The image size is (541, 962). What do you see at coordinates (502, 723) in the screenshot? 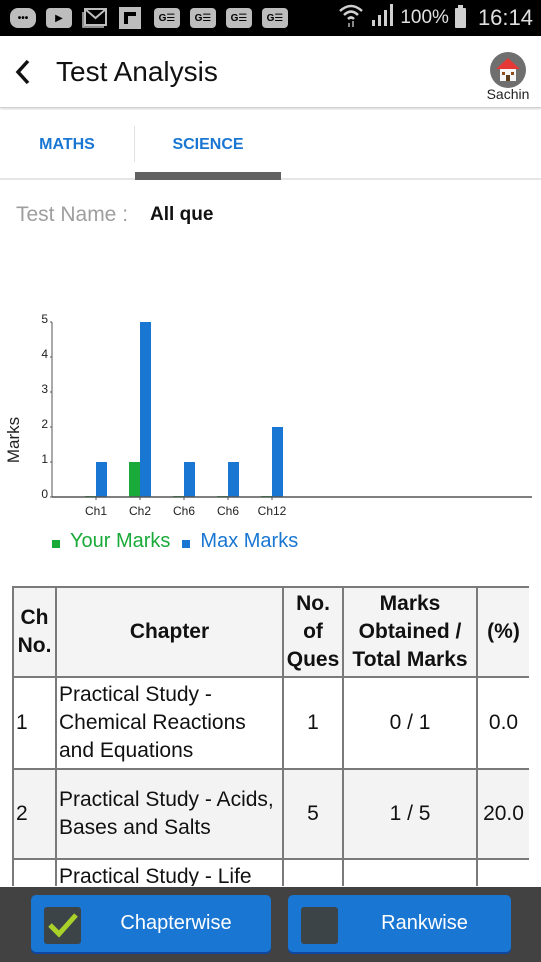
I see `cell-percent: 0.0` at bounding box center [502, 723].